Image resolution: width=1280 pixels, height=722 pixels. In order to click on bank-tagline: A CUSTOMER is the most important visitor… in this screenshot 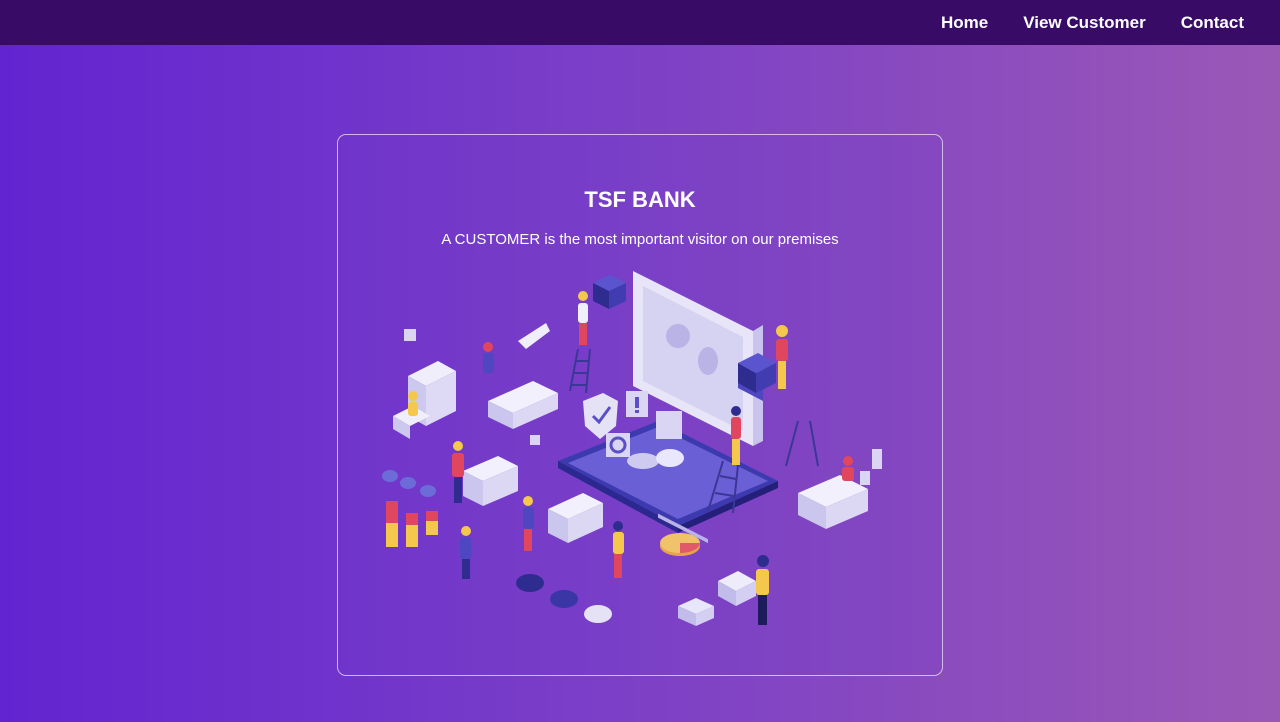, I will do `click(640, 239)`.